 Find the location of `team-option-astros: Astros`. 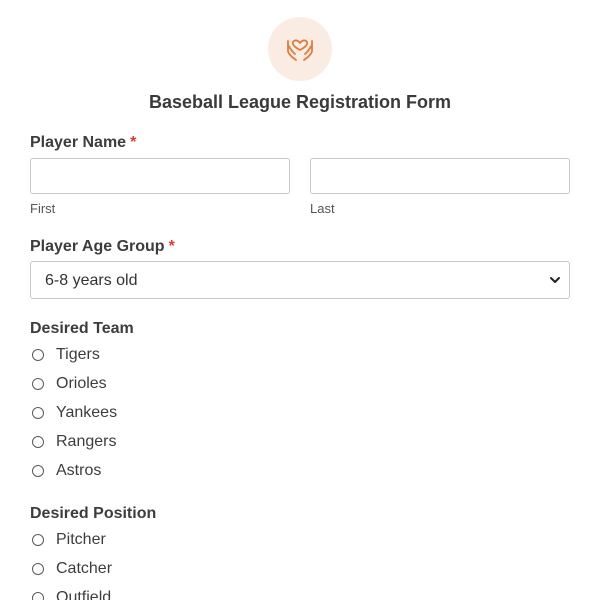

team-option-astros: Astros is located at coordinates (66, 471).